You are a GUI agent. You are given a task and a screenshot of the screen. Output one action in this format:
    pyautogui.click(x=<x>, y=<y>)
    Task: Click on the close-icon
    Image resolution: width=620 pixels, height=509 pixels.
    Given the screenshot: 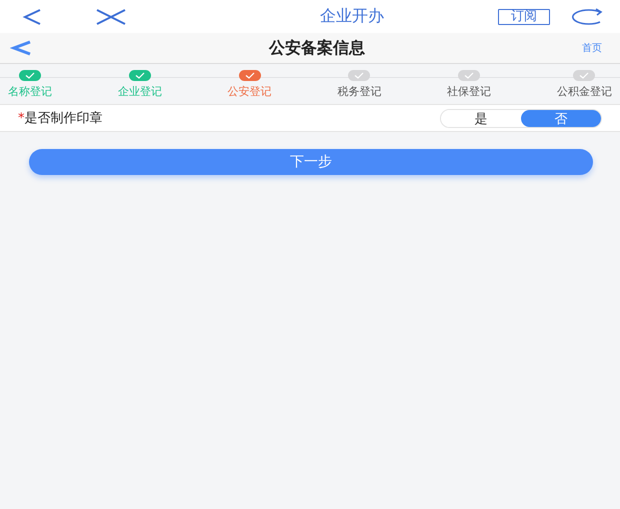 What is the action you would take?
    pyautogui.click(x=111, y=16)
    